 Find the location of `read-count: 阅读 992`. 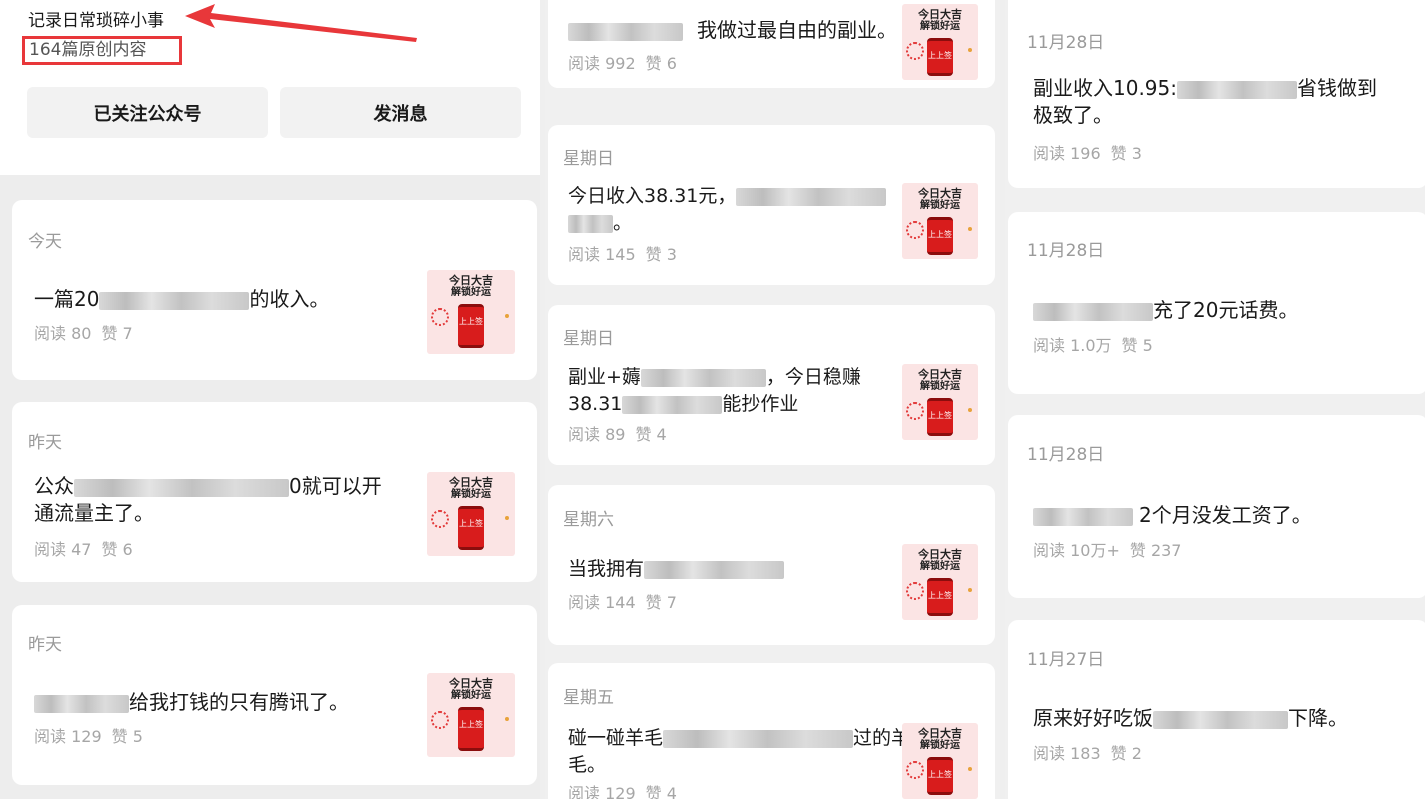

read-count: 阅读 992 is located at coordinates (602, 63).